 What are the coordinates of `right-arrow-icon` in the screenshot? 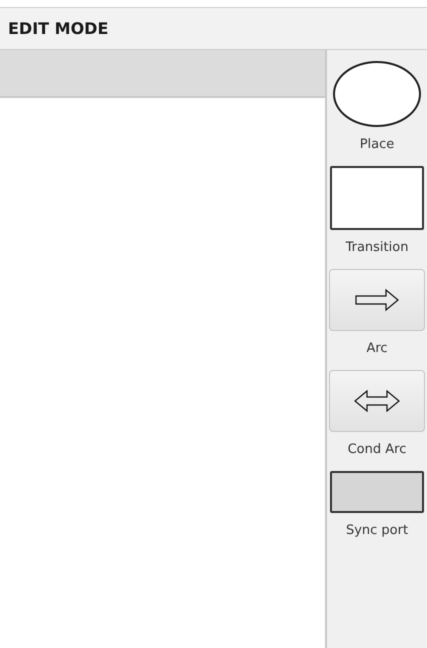 It's located at (377, 300).